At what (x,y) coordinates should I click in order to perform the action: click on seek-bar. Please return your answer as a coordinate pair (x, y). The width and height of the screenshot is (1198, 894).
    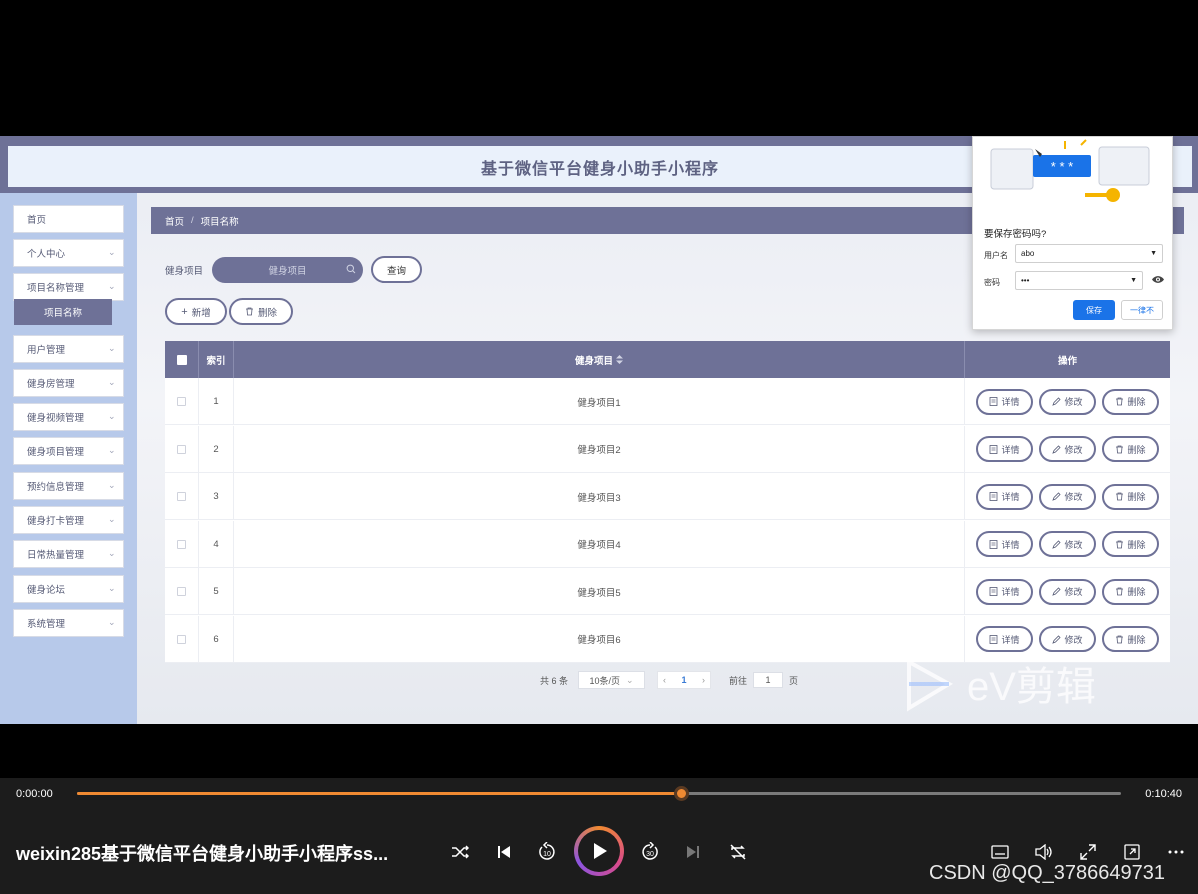
    Looking at the image, I should click on (599, 793).